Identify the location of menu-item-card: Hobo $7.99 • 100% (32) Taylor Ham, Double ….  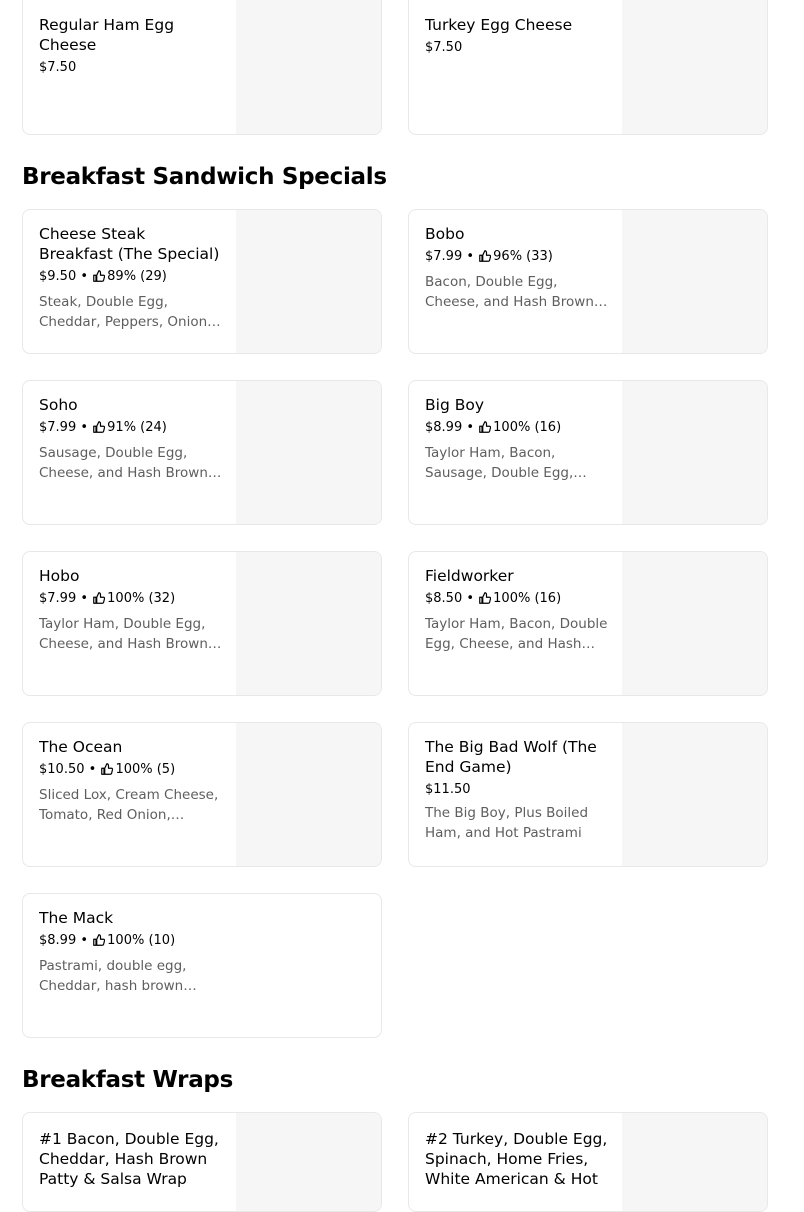
(202, 623).